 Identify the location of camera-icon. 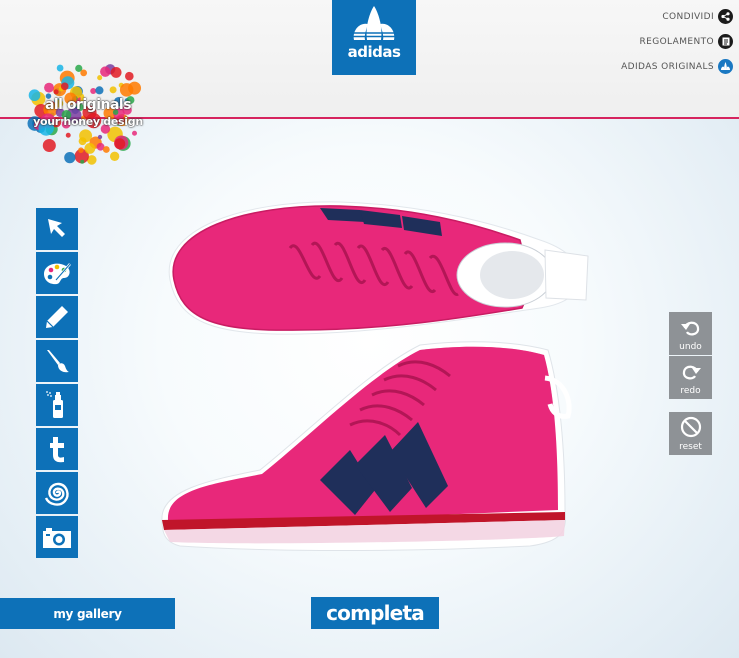
(57, 538).